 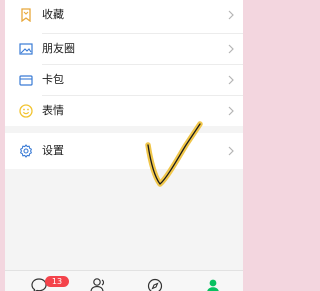 I want to click on menu-item-label: 卡包, so click(x=53, y=79).